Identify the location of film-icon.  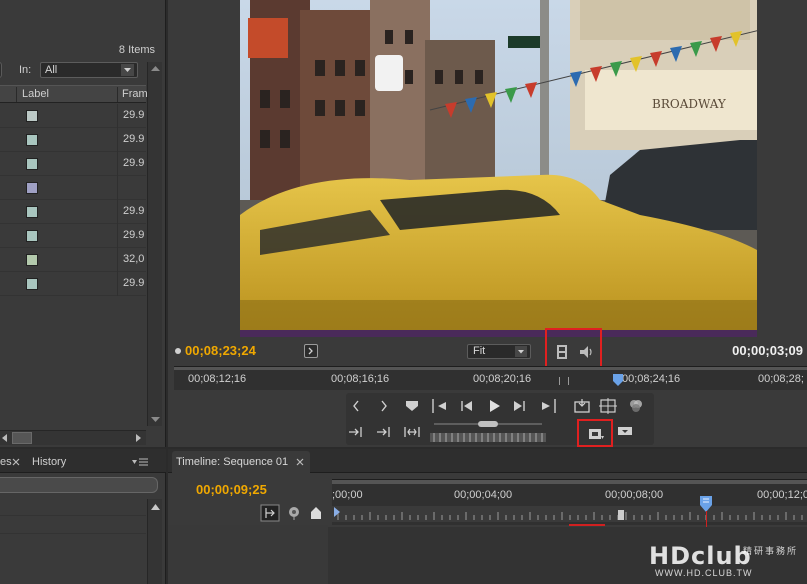
(562, 352).